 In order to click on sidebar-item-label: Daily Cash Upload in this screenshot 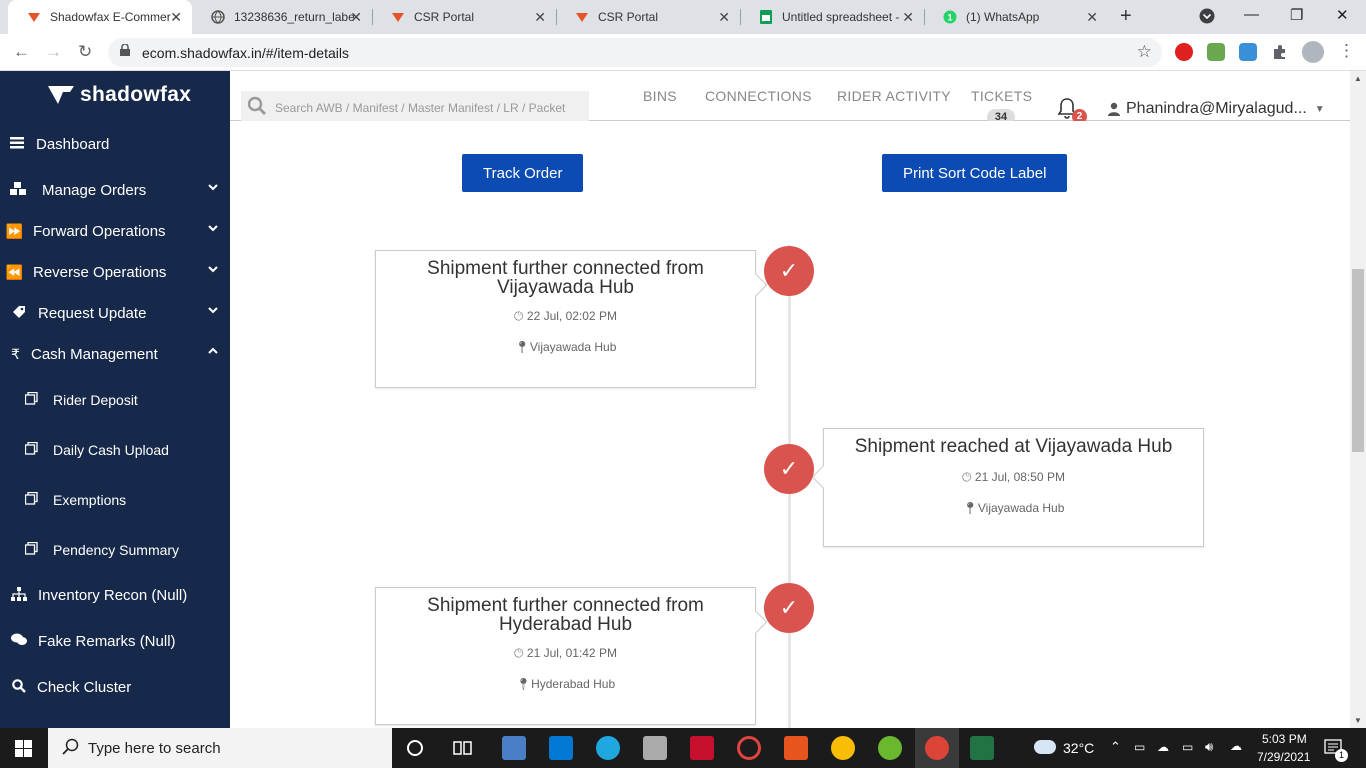, I will do `click(111, 450)`.